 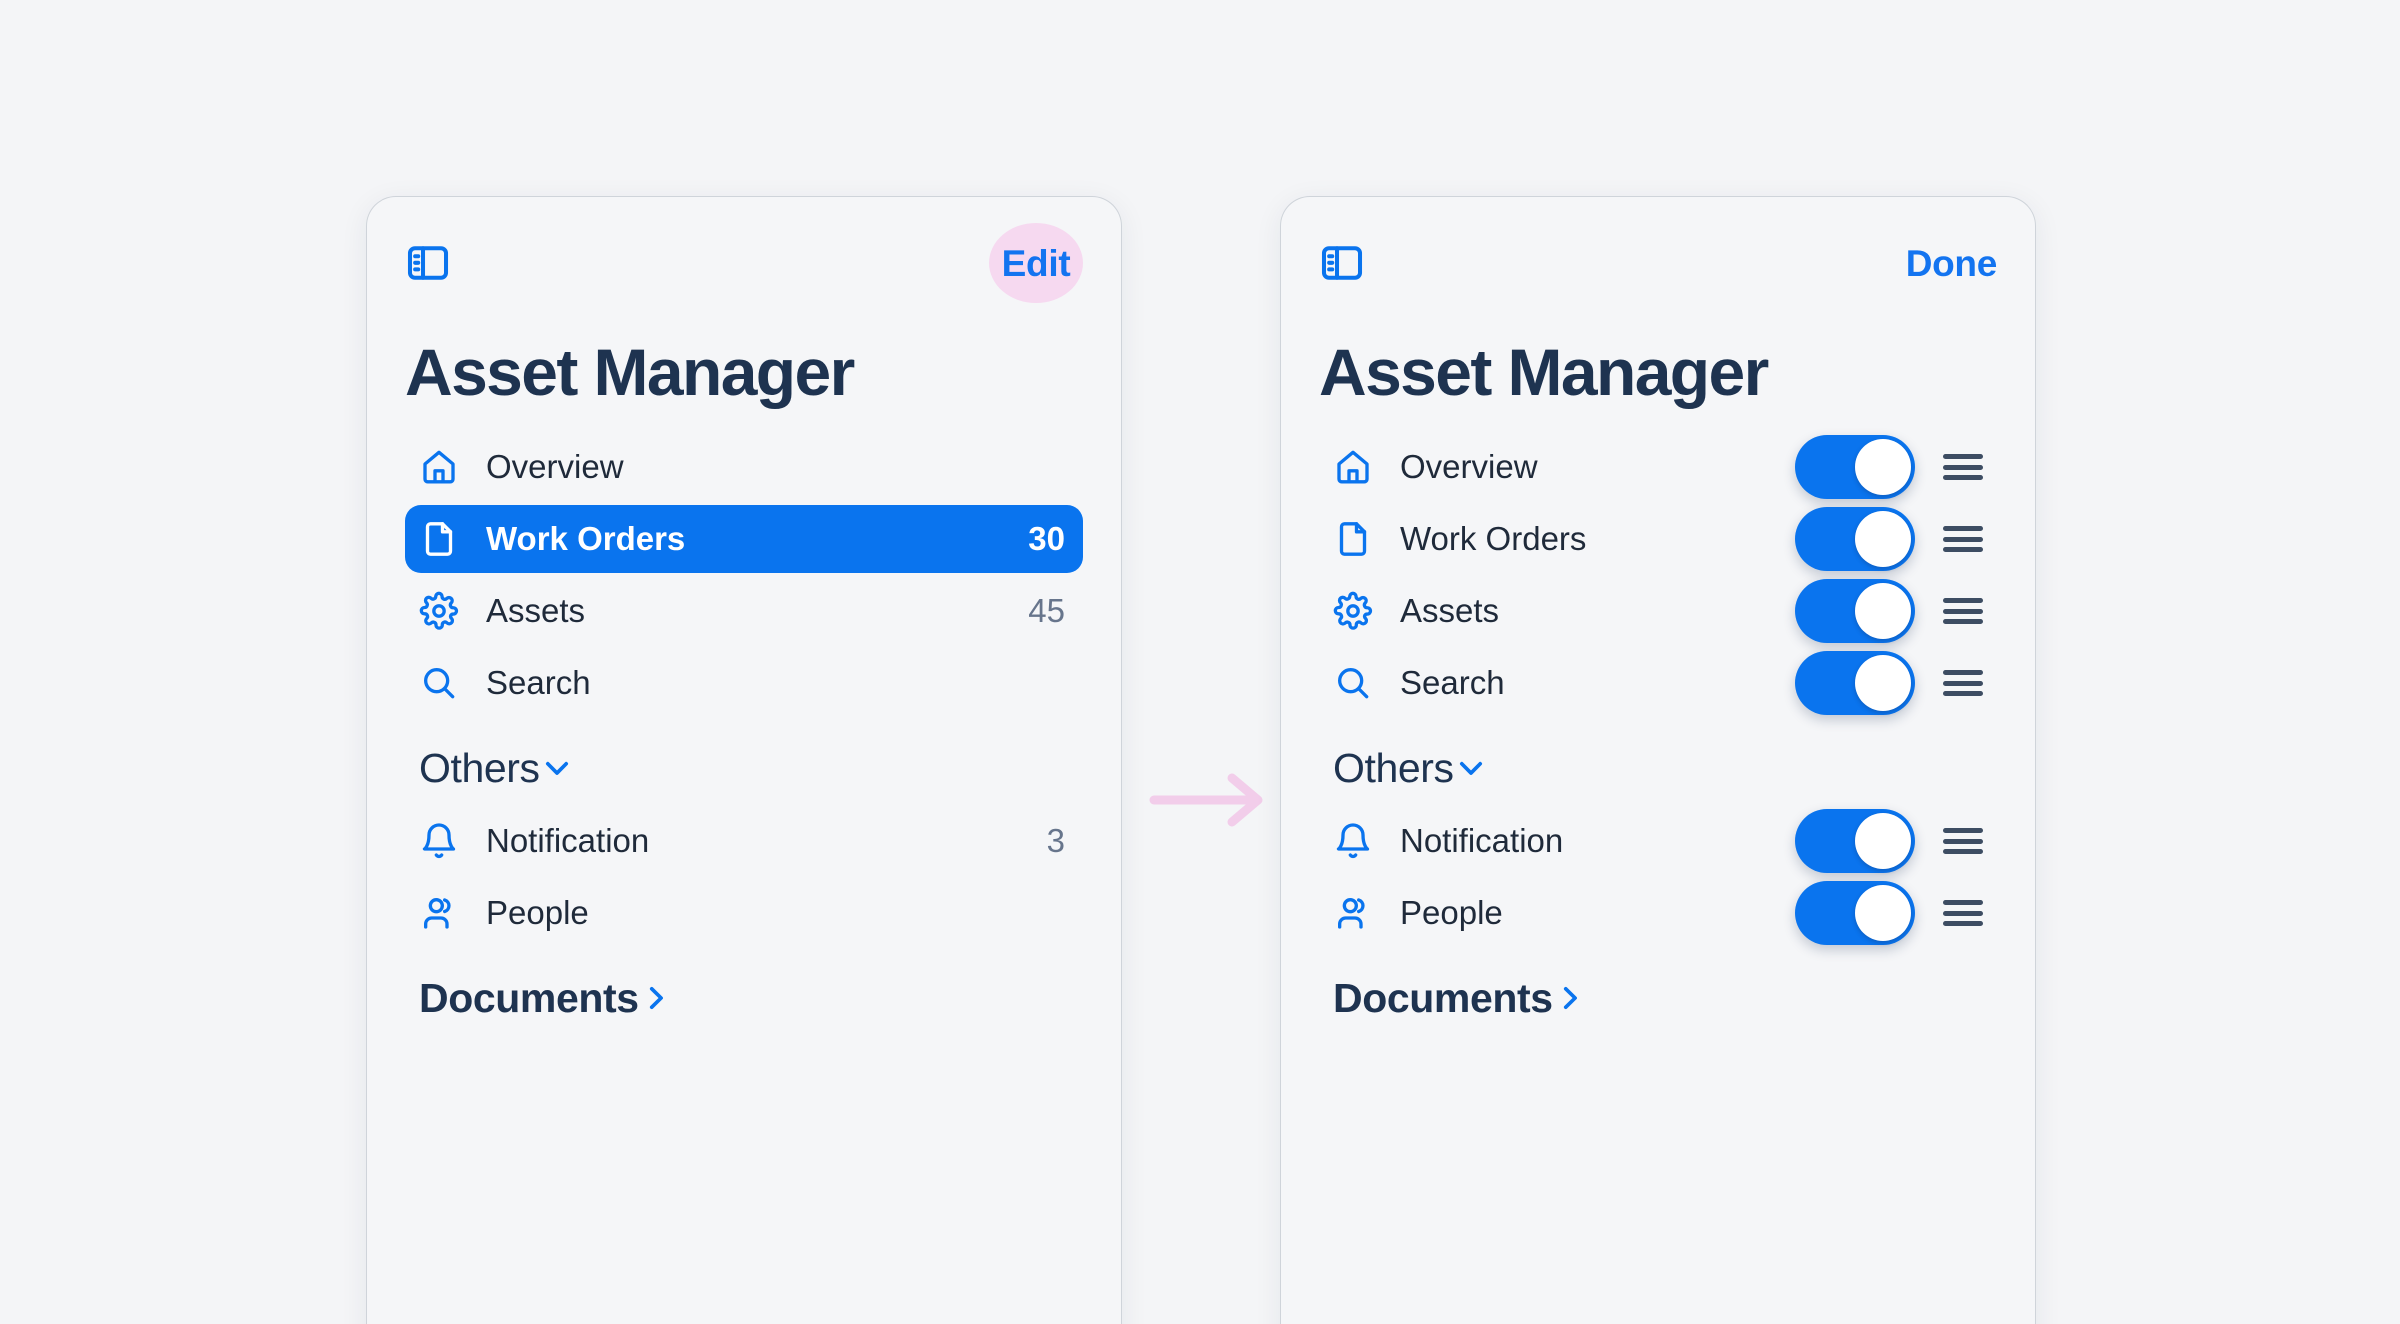 I want to click on sidebar-item-badge: 30, so click(x=1046, y=538).